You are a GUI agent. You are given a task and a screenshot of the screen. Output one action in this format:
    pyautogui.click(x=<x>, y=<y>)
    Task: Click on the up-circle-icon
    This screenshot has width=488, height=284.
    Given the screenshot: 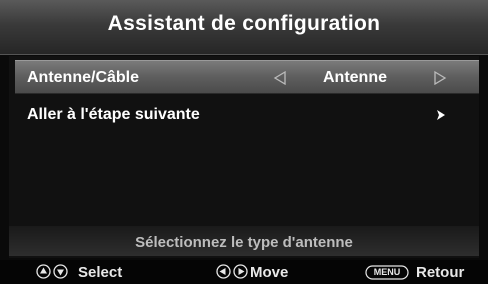 What is the action you would take?
    pyautogui.click(x=43, y=271)
    